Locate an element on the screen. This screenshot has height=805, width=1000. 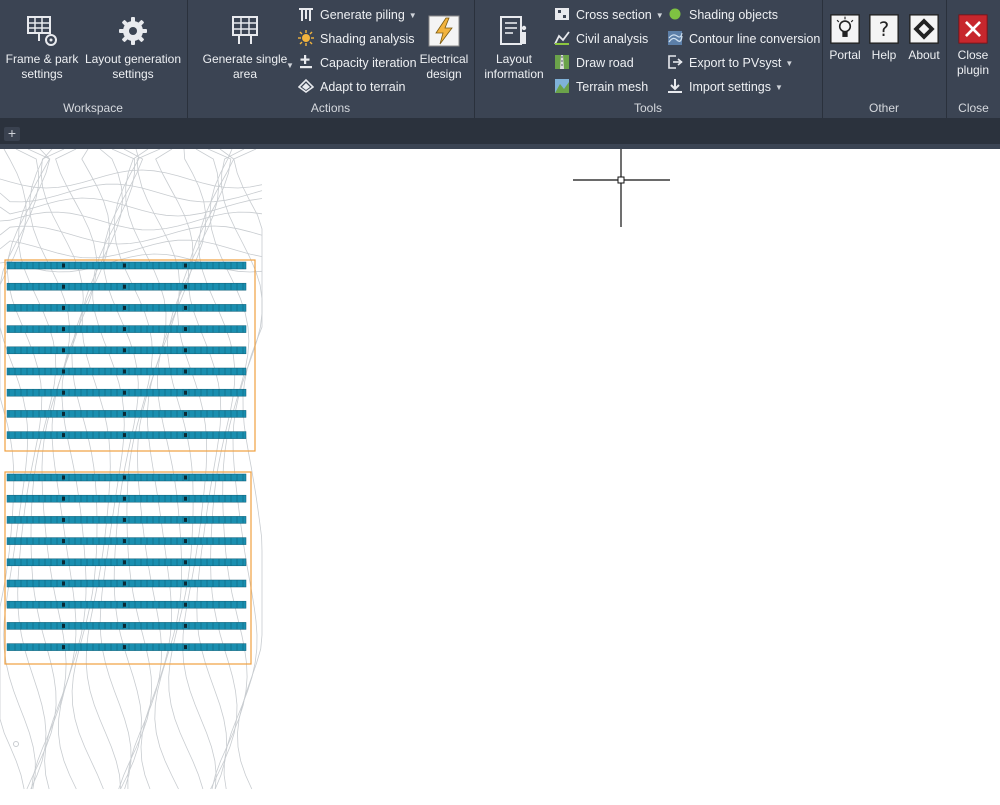
draw-road-button: Draw road is located at coordinates (594, 63).